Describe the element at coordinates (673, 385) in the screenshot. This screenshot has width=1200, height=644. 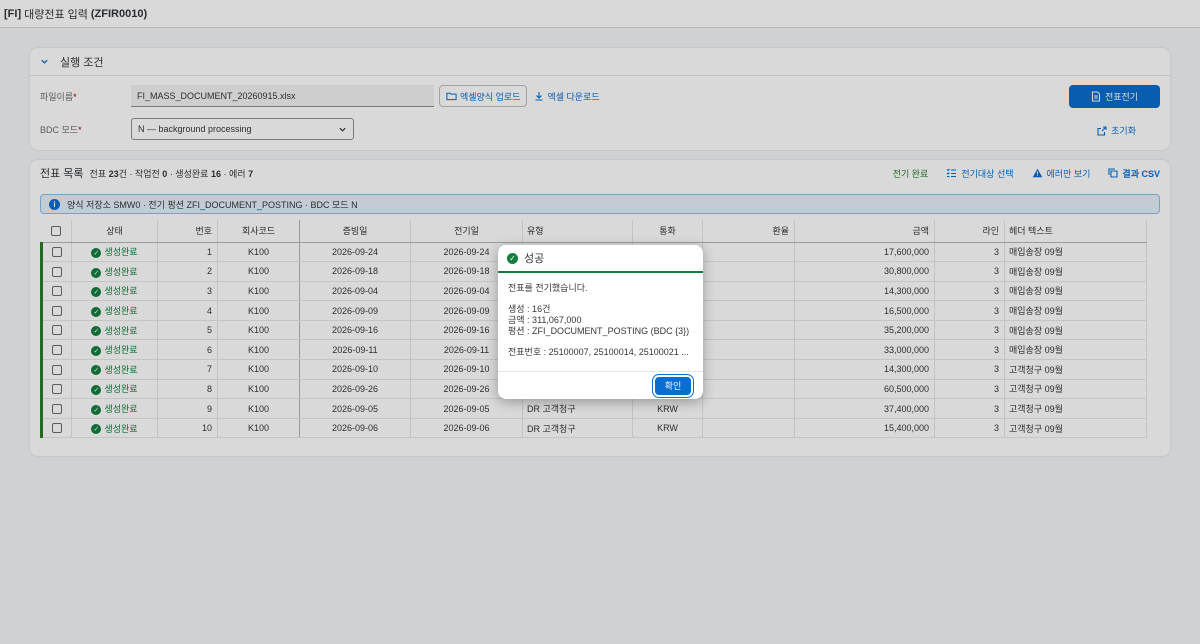
I see `confirm-button: 확인` at that location.